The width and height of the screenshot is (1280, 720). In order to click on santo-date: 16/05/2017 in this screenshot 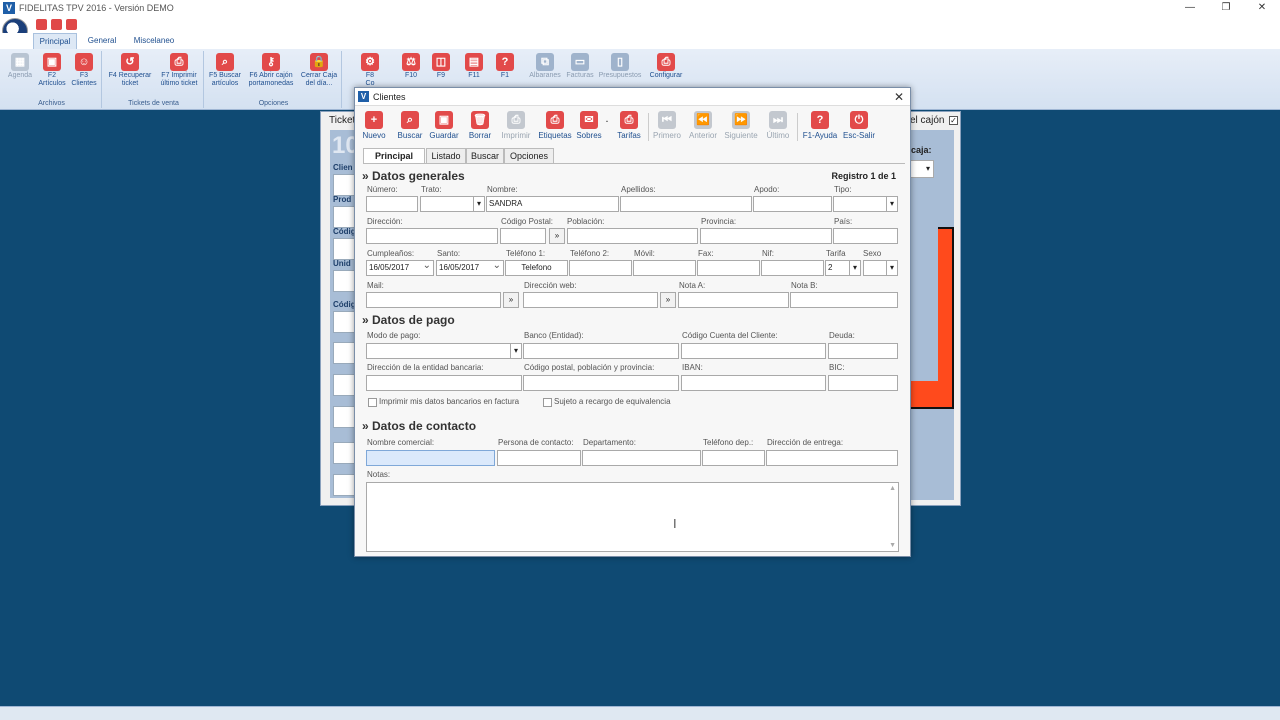, I will do `click(470, 267)`.